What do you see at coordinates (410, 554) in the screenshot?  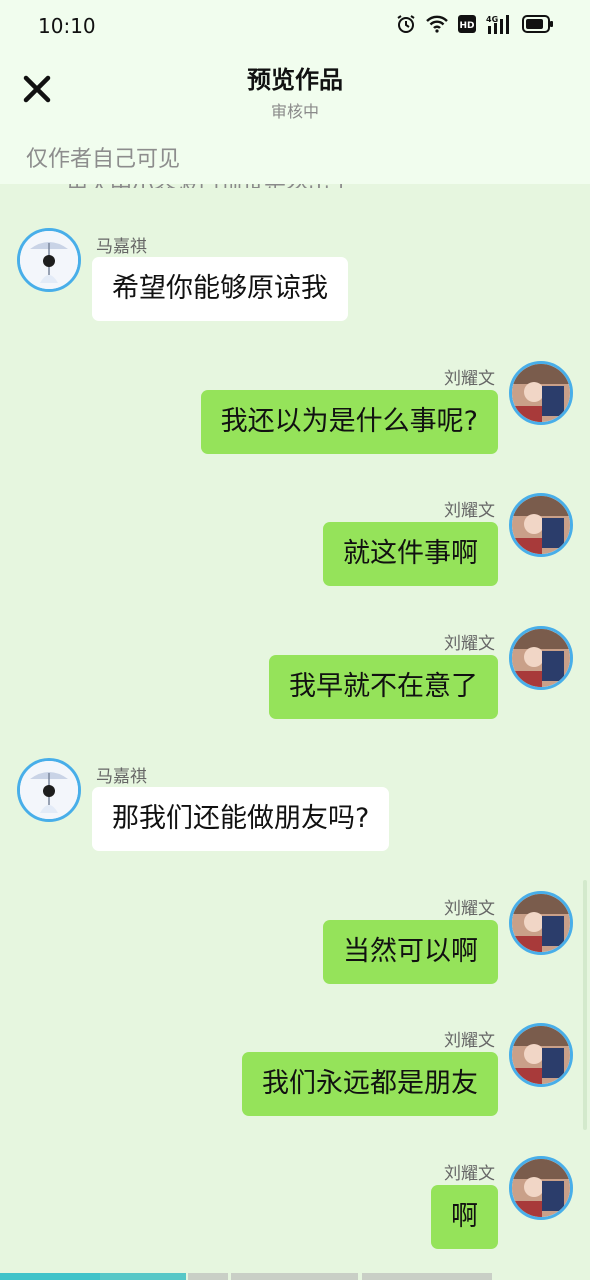 I see `message-bubble: 就这件事啊` at bounding box center [410, 554].